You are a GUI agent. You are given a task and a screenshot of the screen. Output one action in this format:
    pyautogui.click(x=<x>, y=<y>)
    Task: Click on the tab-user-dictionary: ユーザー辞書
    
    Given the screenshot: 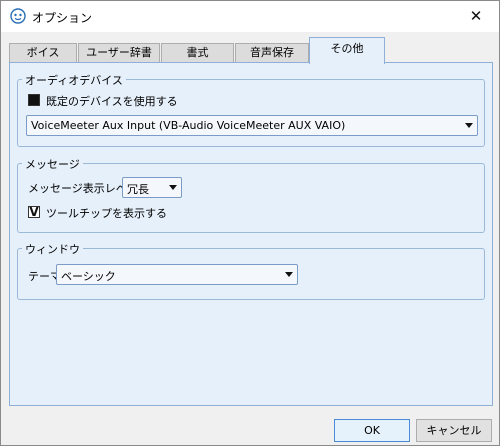 What is the action you would take?
    pyautogui.click(x=119, y=53)
    